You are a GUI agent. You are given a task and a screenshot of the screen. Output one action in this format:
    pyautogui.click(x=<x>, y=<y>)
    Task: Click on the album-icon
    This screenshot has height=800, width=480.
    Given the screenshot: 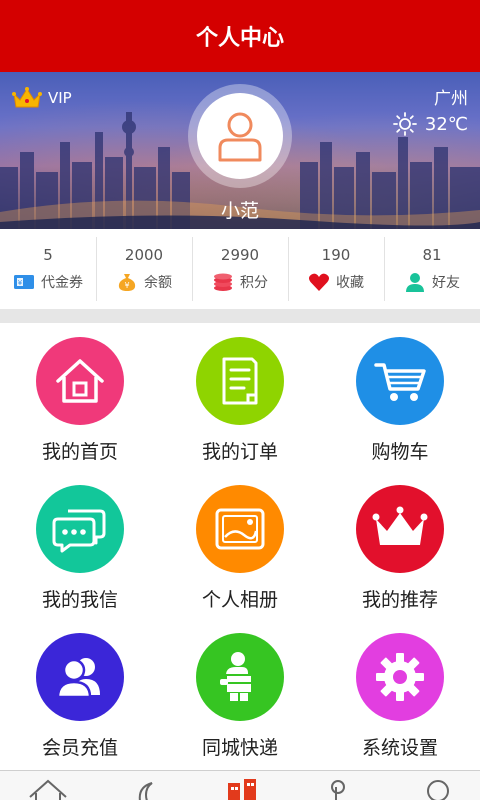 What is the action you would take?
    pyautogui.click(x=240, y=529)
    